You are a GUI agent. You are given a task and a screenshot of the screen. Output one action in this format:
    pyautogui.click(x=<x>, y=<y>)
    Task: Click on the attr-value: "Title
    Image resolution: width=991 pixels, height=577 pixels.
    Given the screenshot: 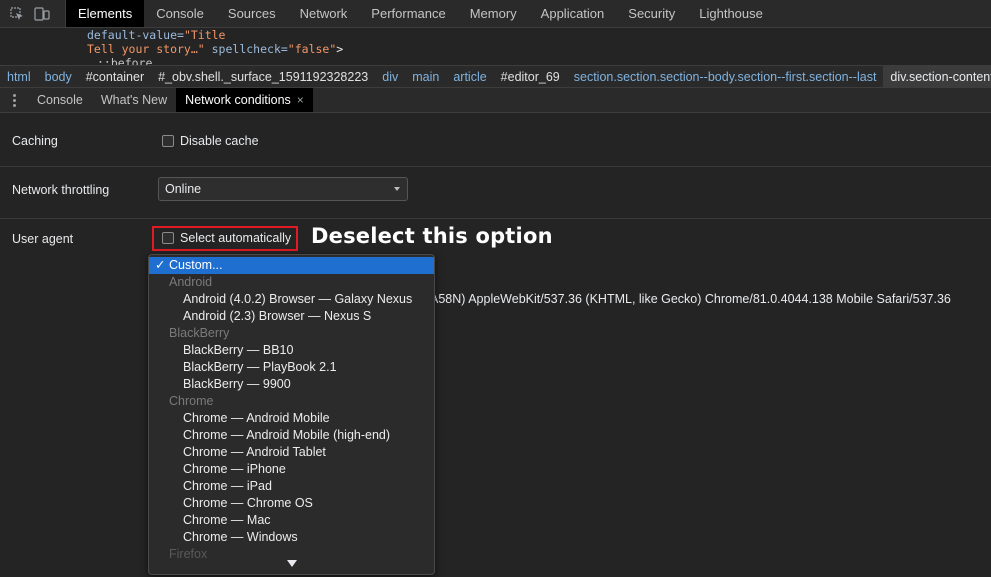 What is the action you would take?
    pyautogui.click(x=204, y=35)
    